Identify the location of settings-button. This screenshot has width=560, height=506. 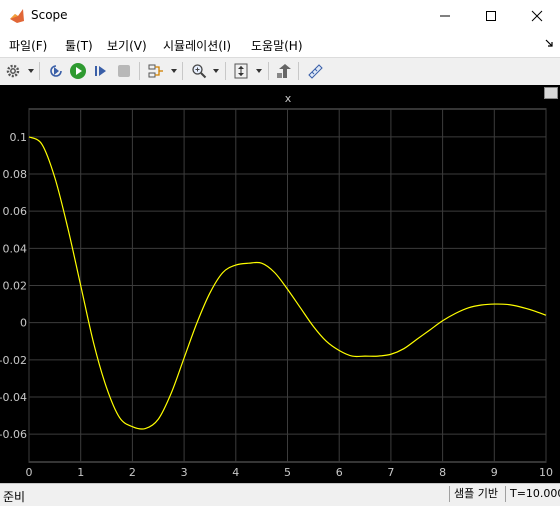
(13, 71).